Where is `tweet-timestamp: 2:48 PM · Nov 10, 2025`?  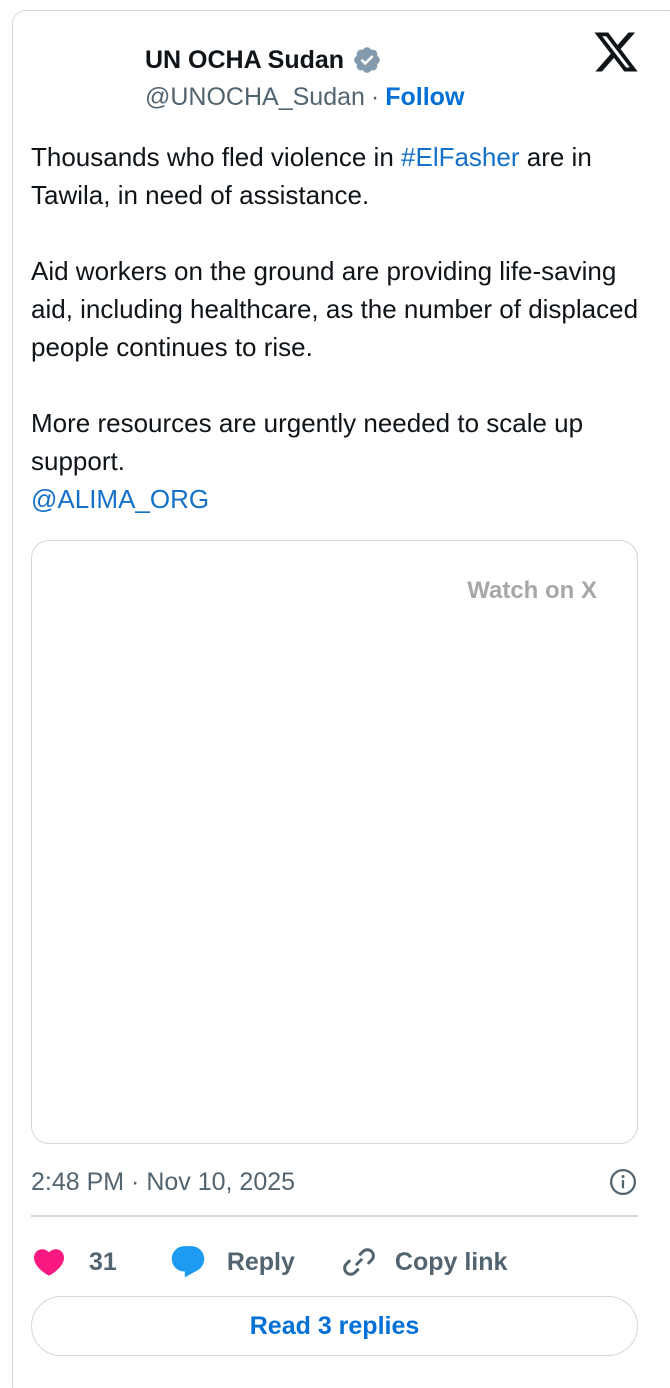 tweet-timestamp: 2:48 PM · Nov 10, 2025 is located at coordinates (163, 1182).